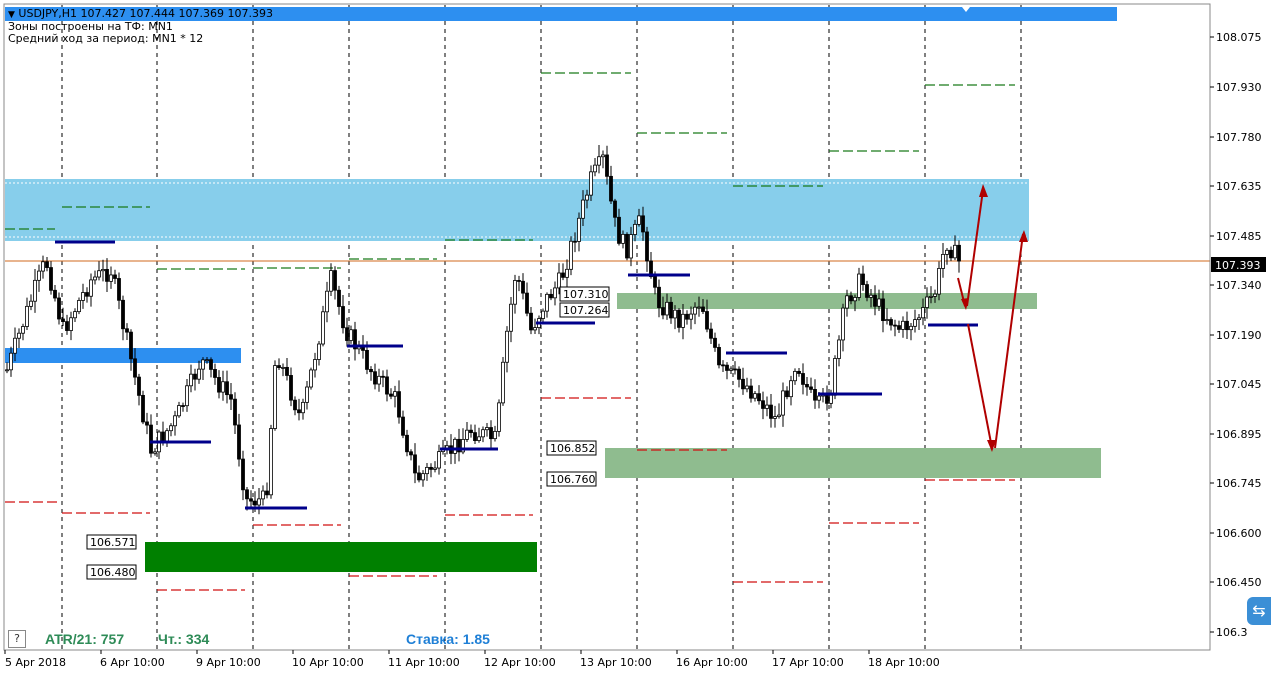 The image size is (1271, 676). I want to click on current-price-label: 107.393, so click(1238, 265).